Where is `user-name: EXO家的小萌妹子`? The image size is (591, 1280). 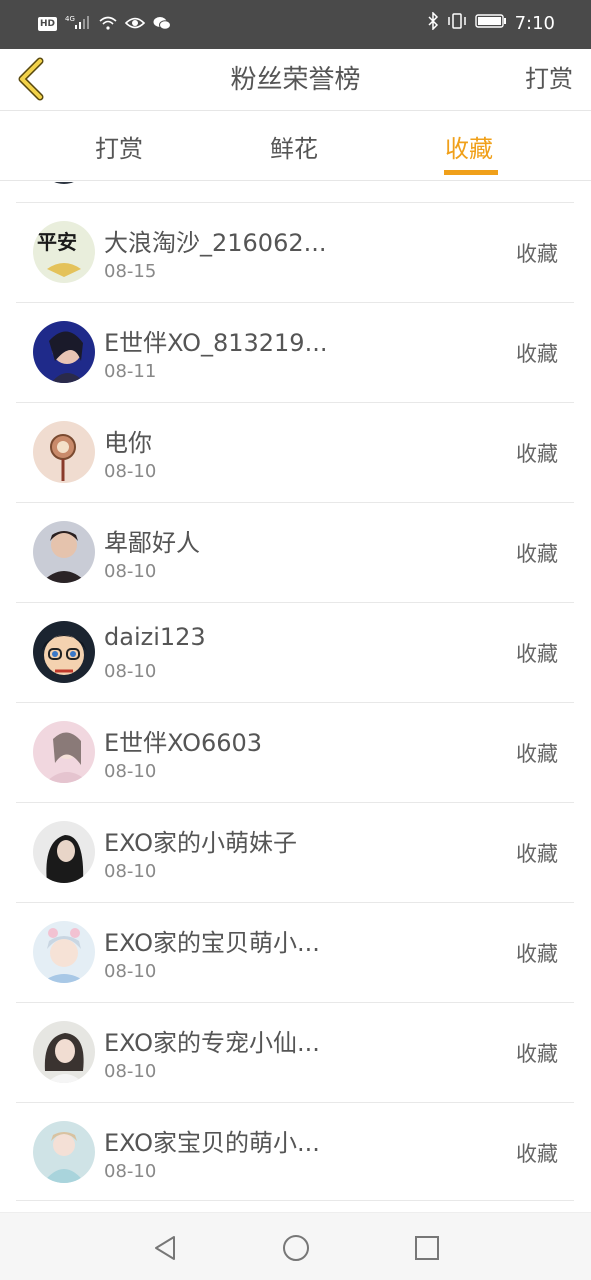
user-name: EXO家的小萌妹子 is located at coordinates (200, 843).